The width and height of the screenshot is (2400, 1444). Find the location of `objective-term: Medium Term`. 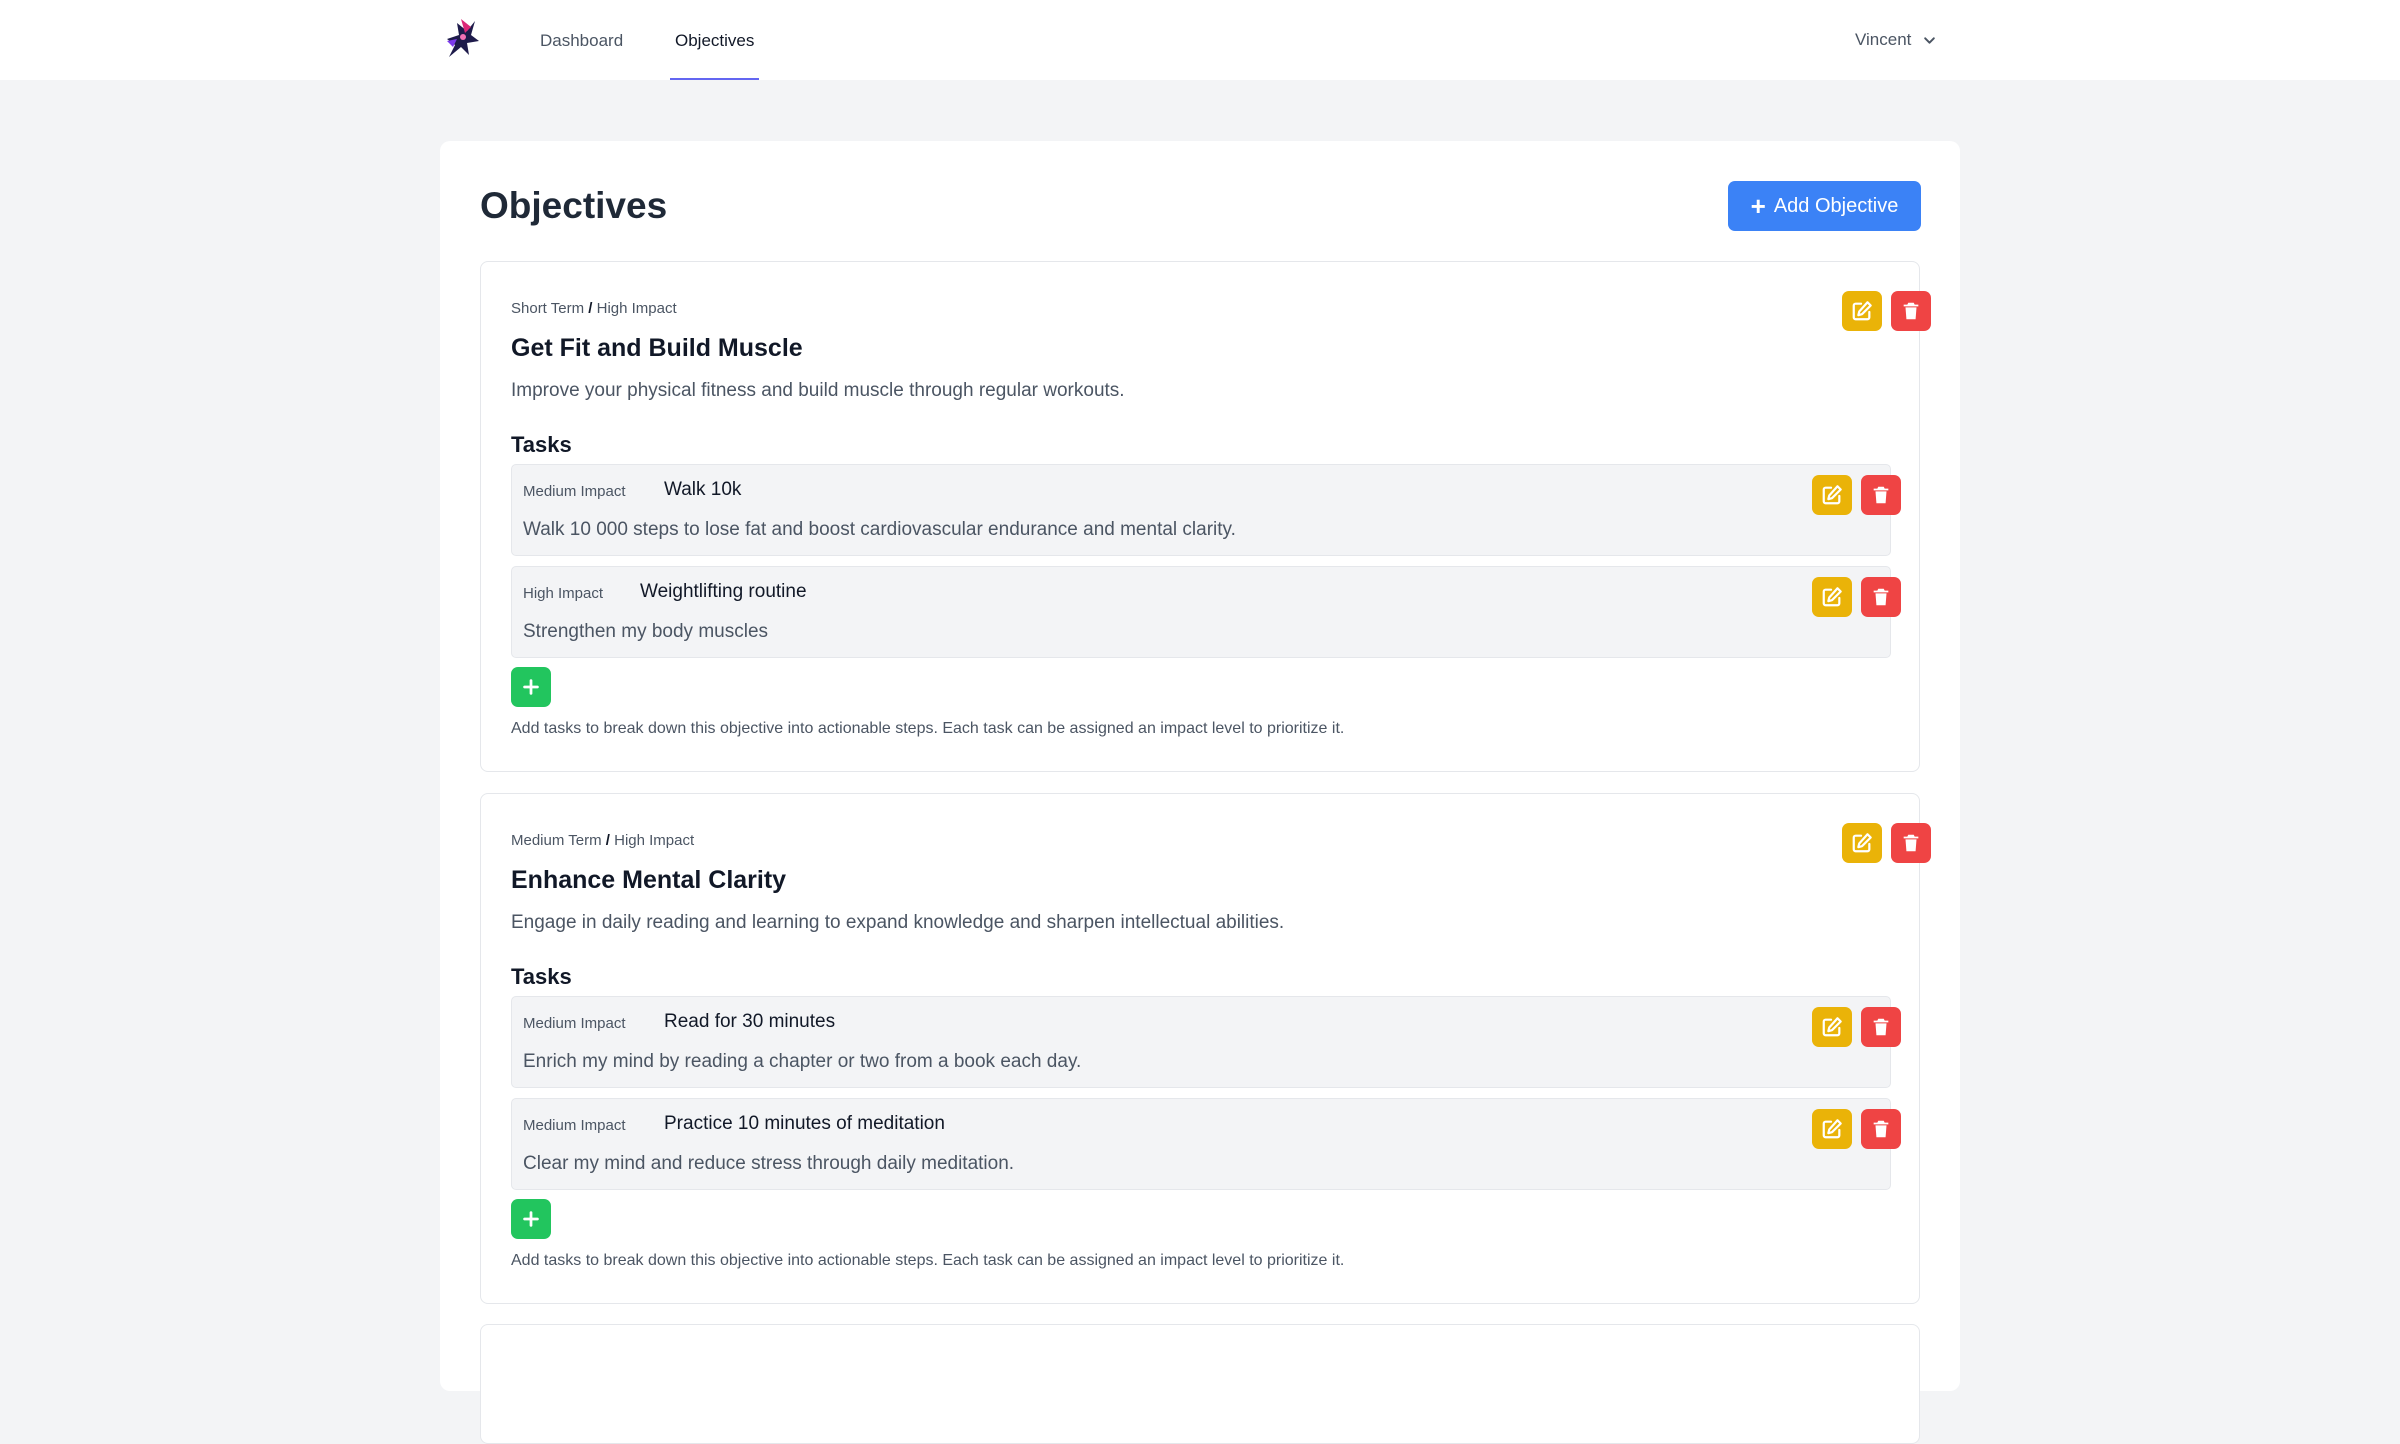

objective-term: Medium Term is located at coordinates (556, 840).